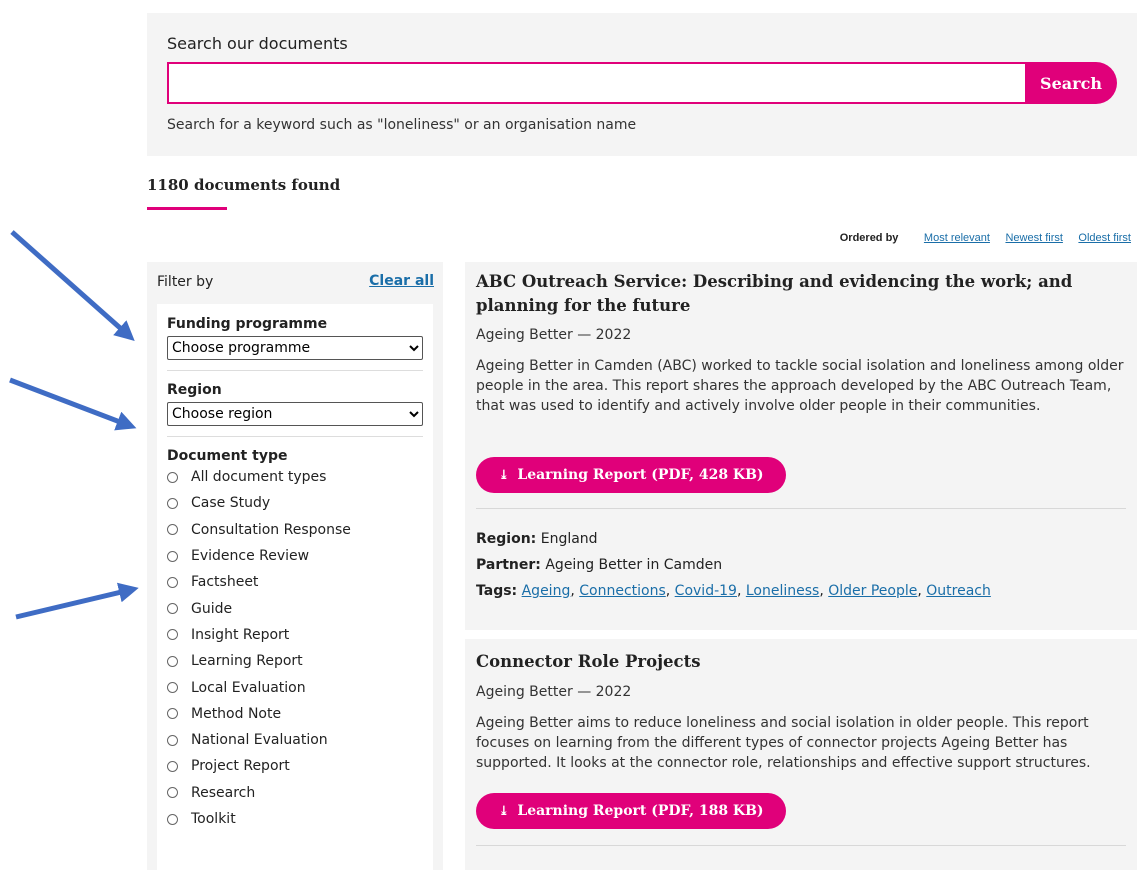 This screenshot has width=1137, height=870. Describe the element at coordinates (72, 285) in the screenshot. I see `arrow-to-funding` at that location.